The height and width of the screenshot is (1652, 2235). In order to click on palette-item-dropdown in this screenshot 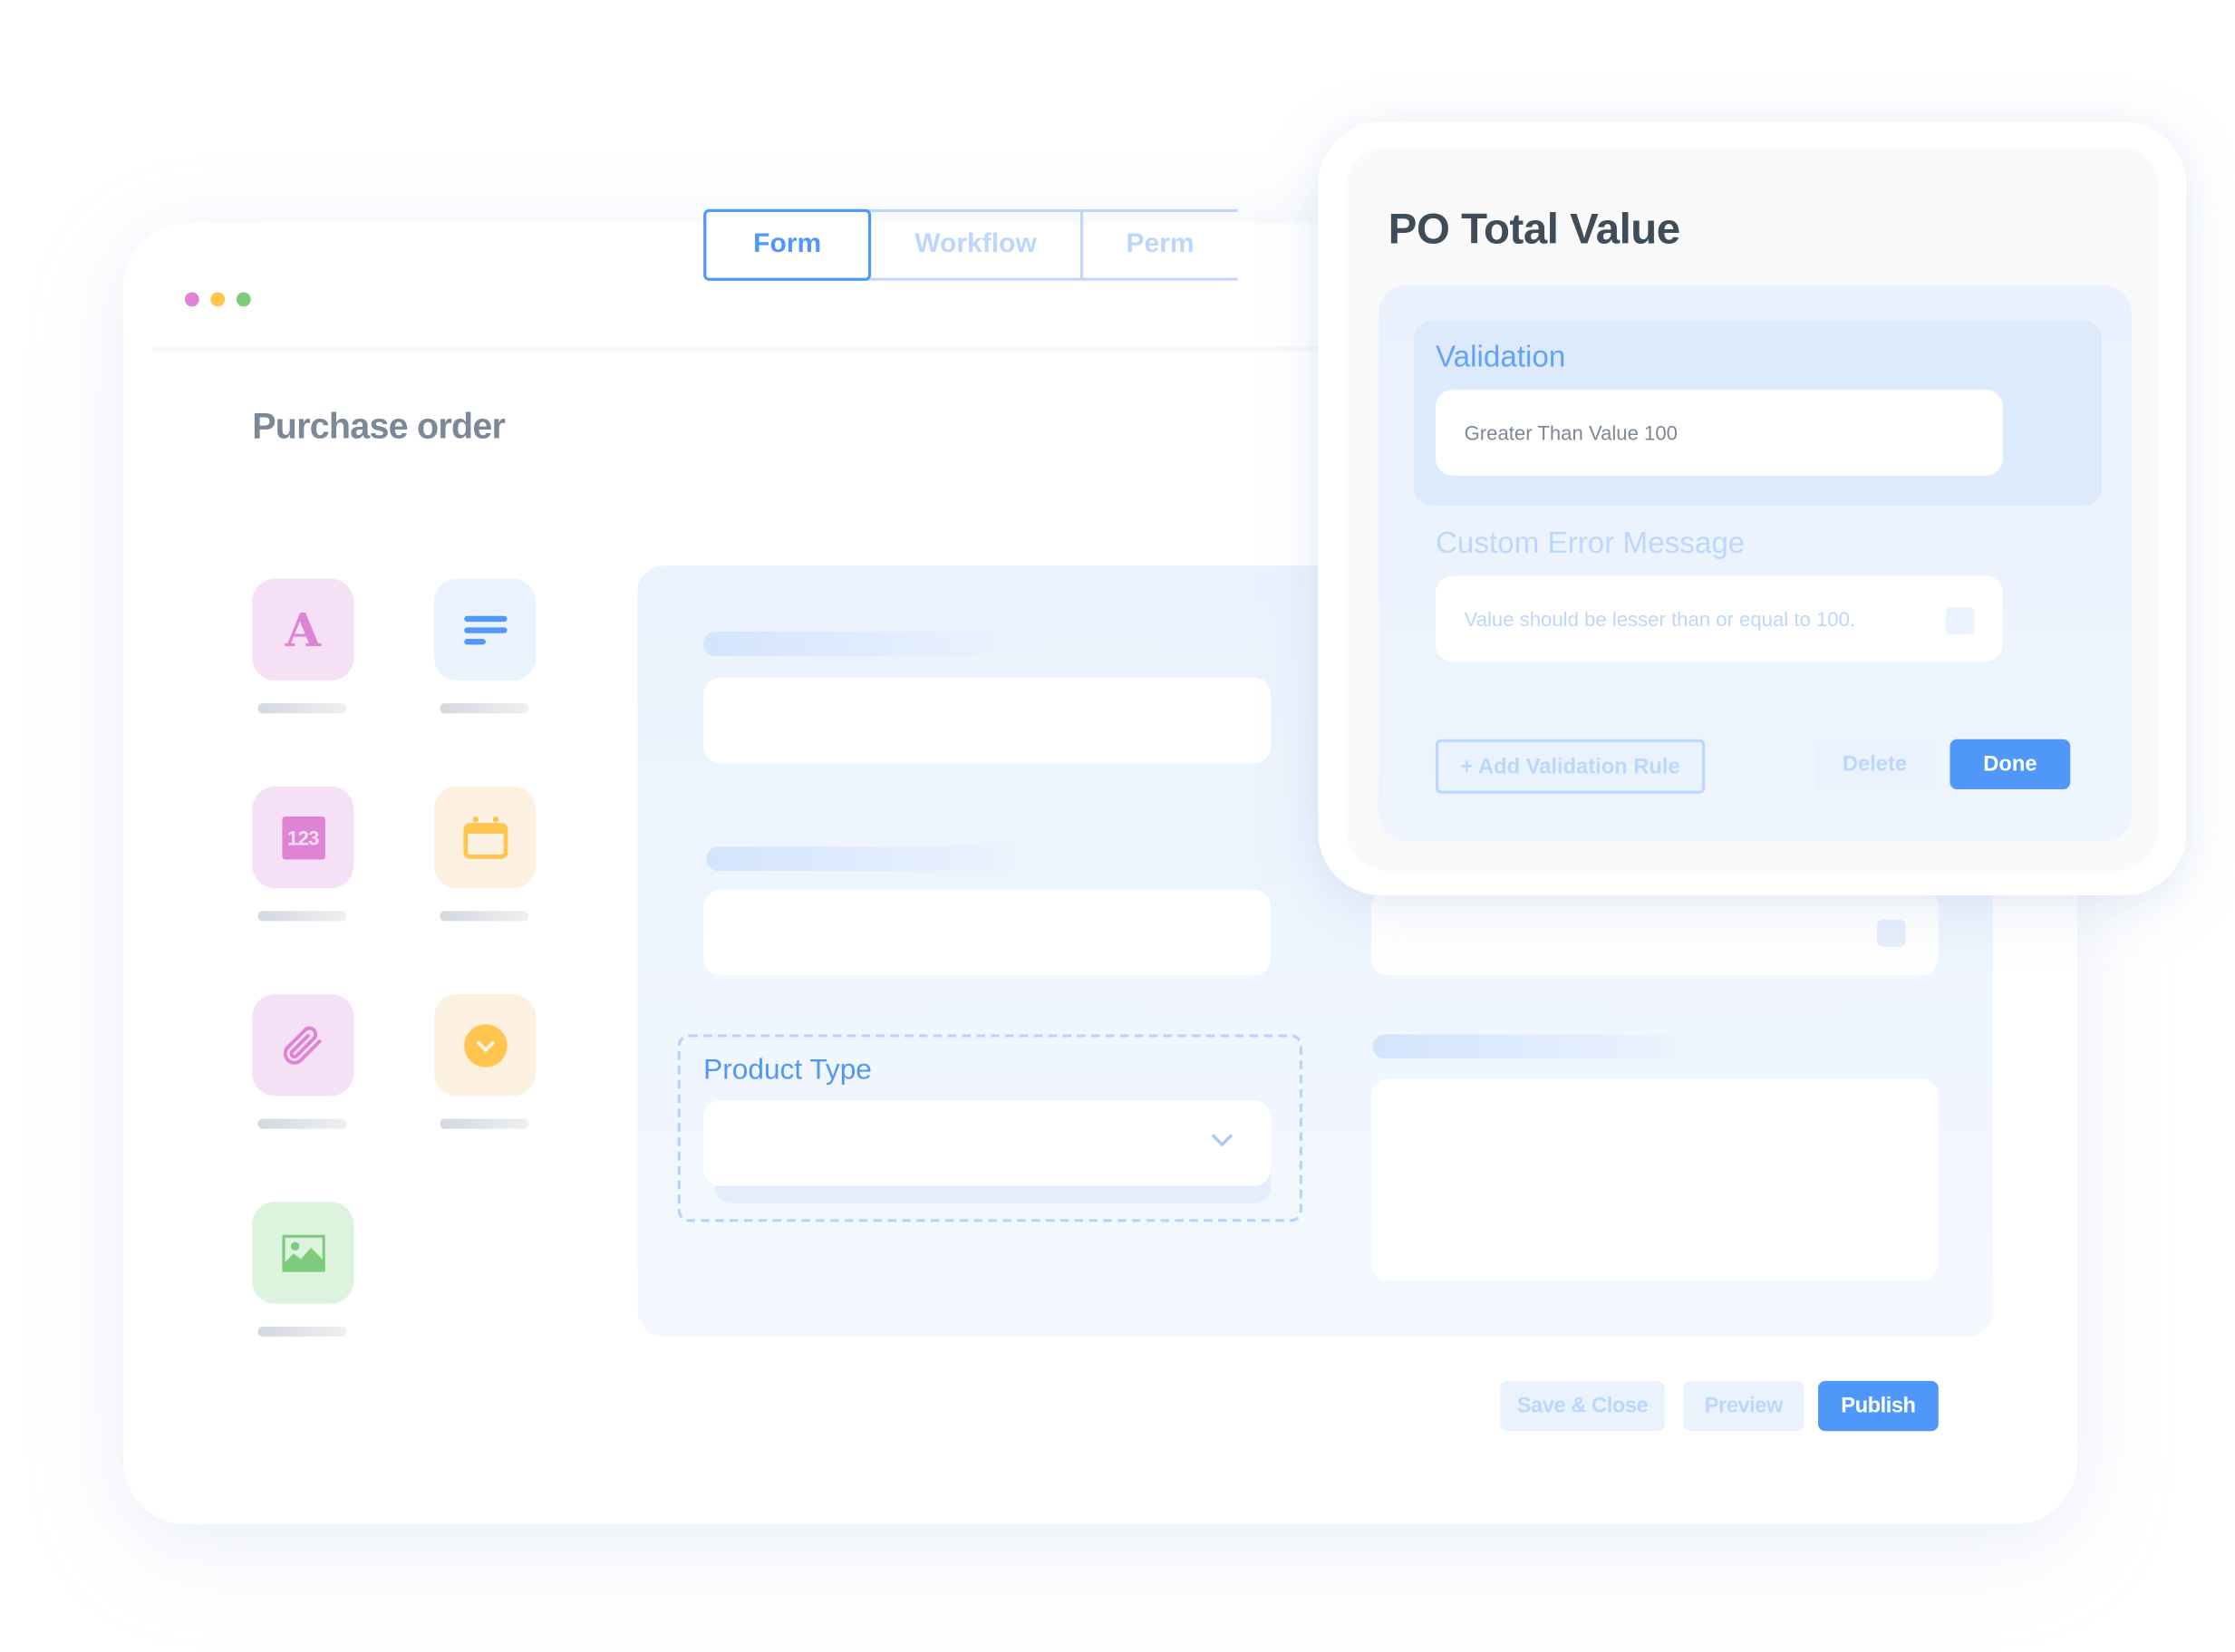, I will do `click(485, 1045)`.